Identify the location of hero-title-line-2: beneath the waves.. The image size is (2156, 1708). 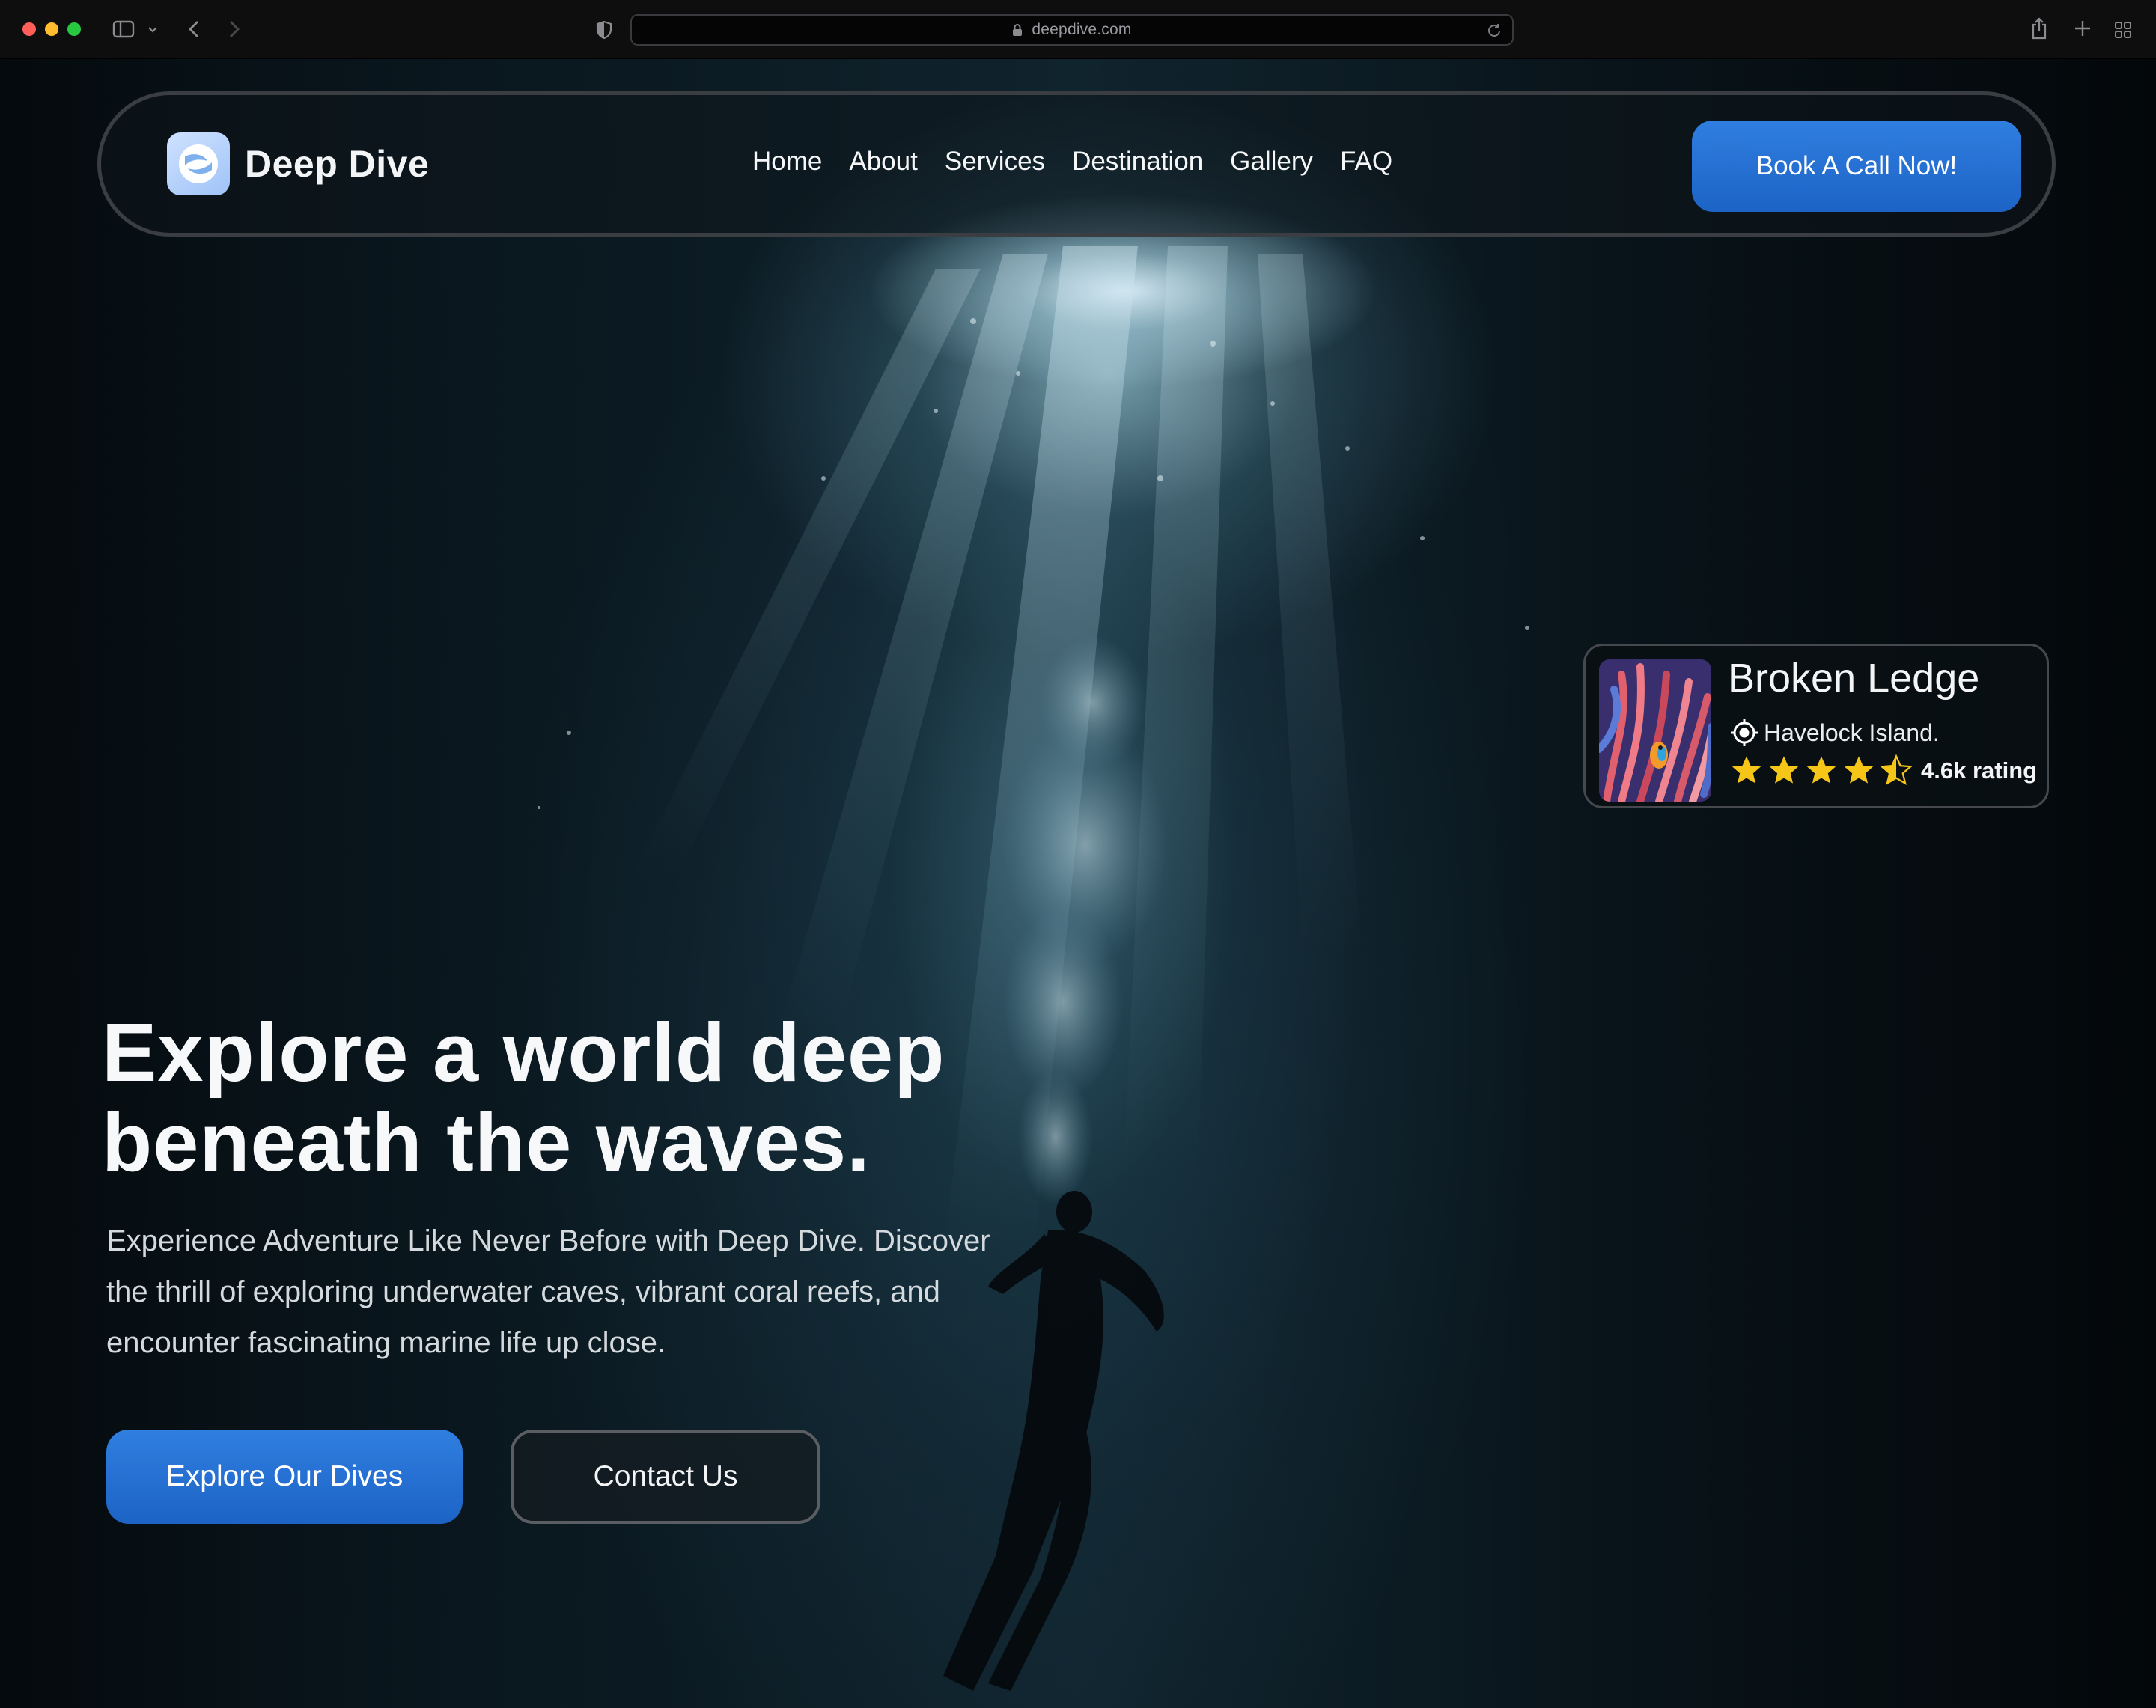
(486, 1143).